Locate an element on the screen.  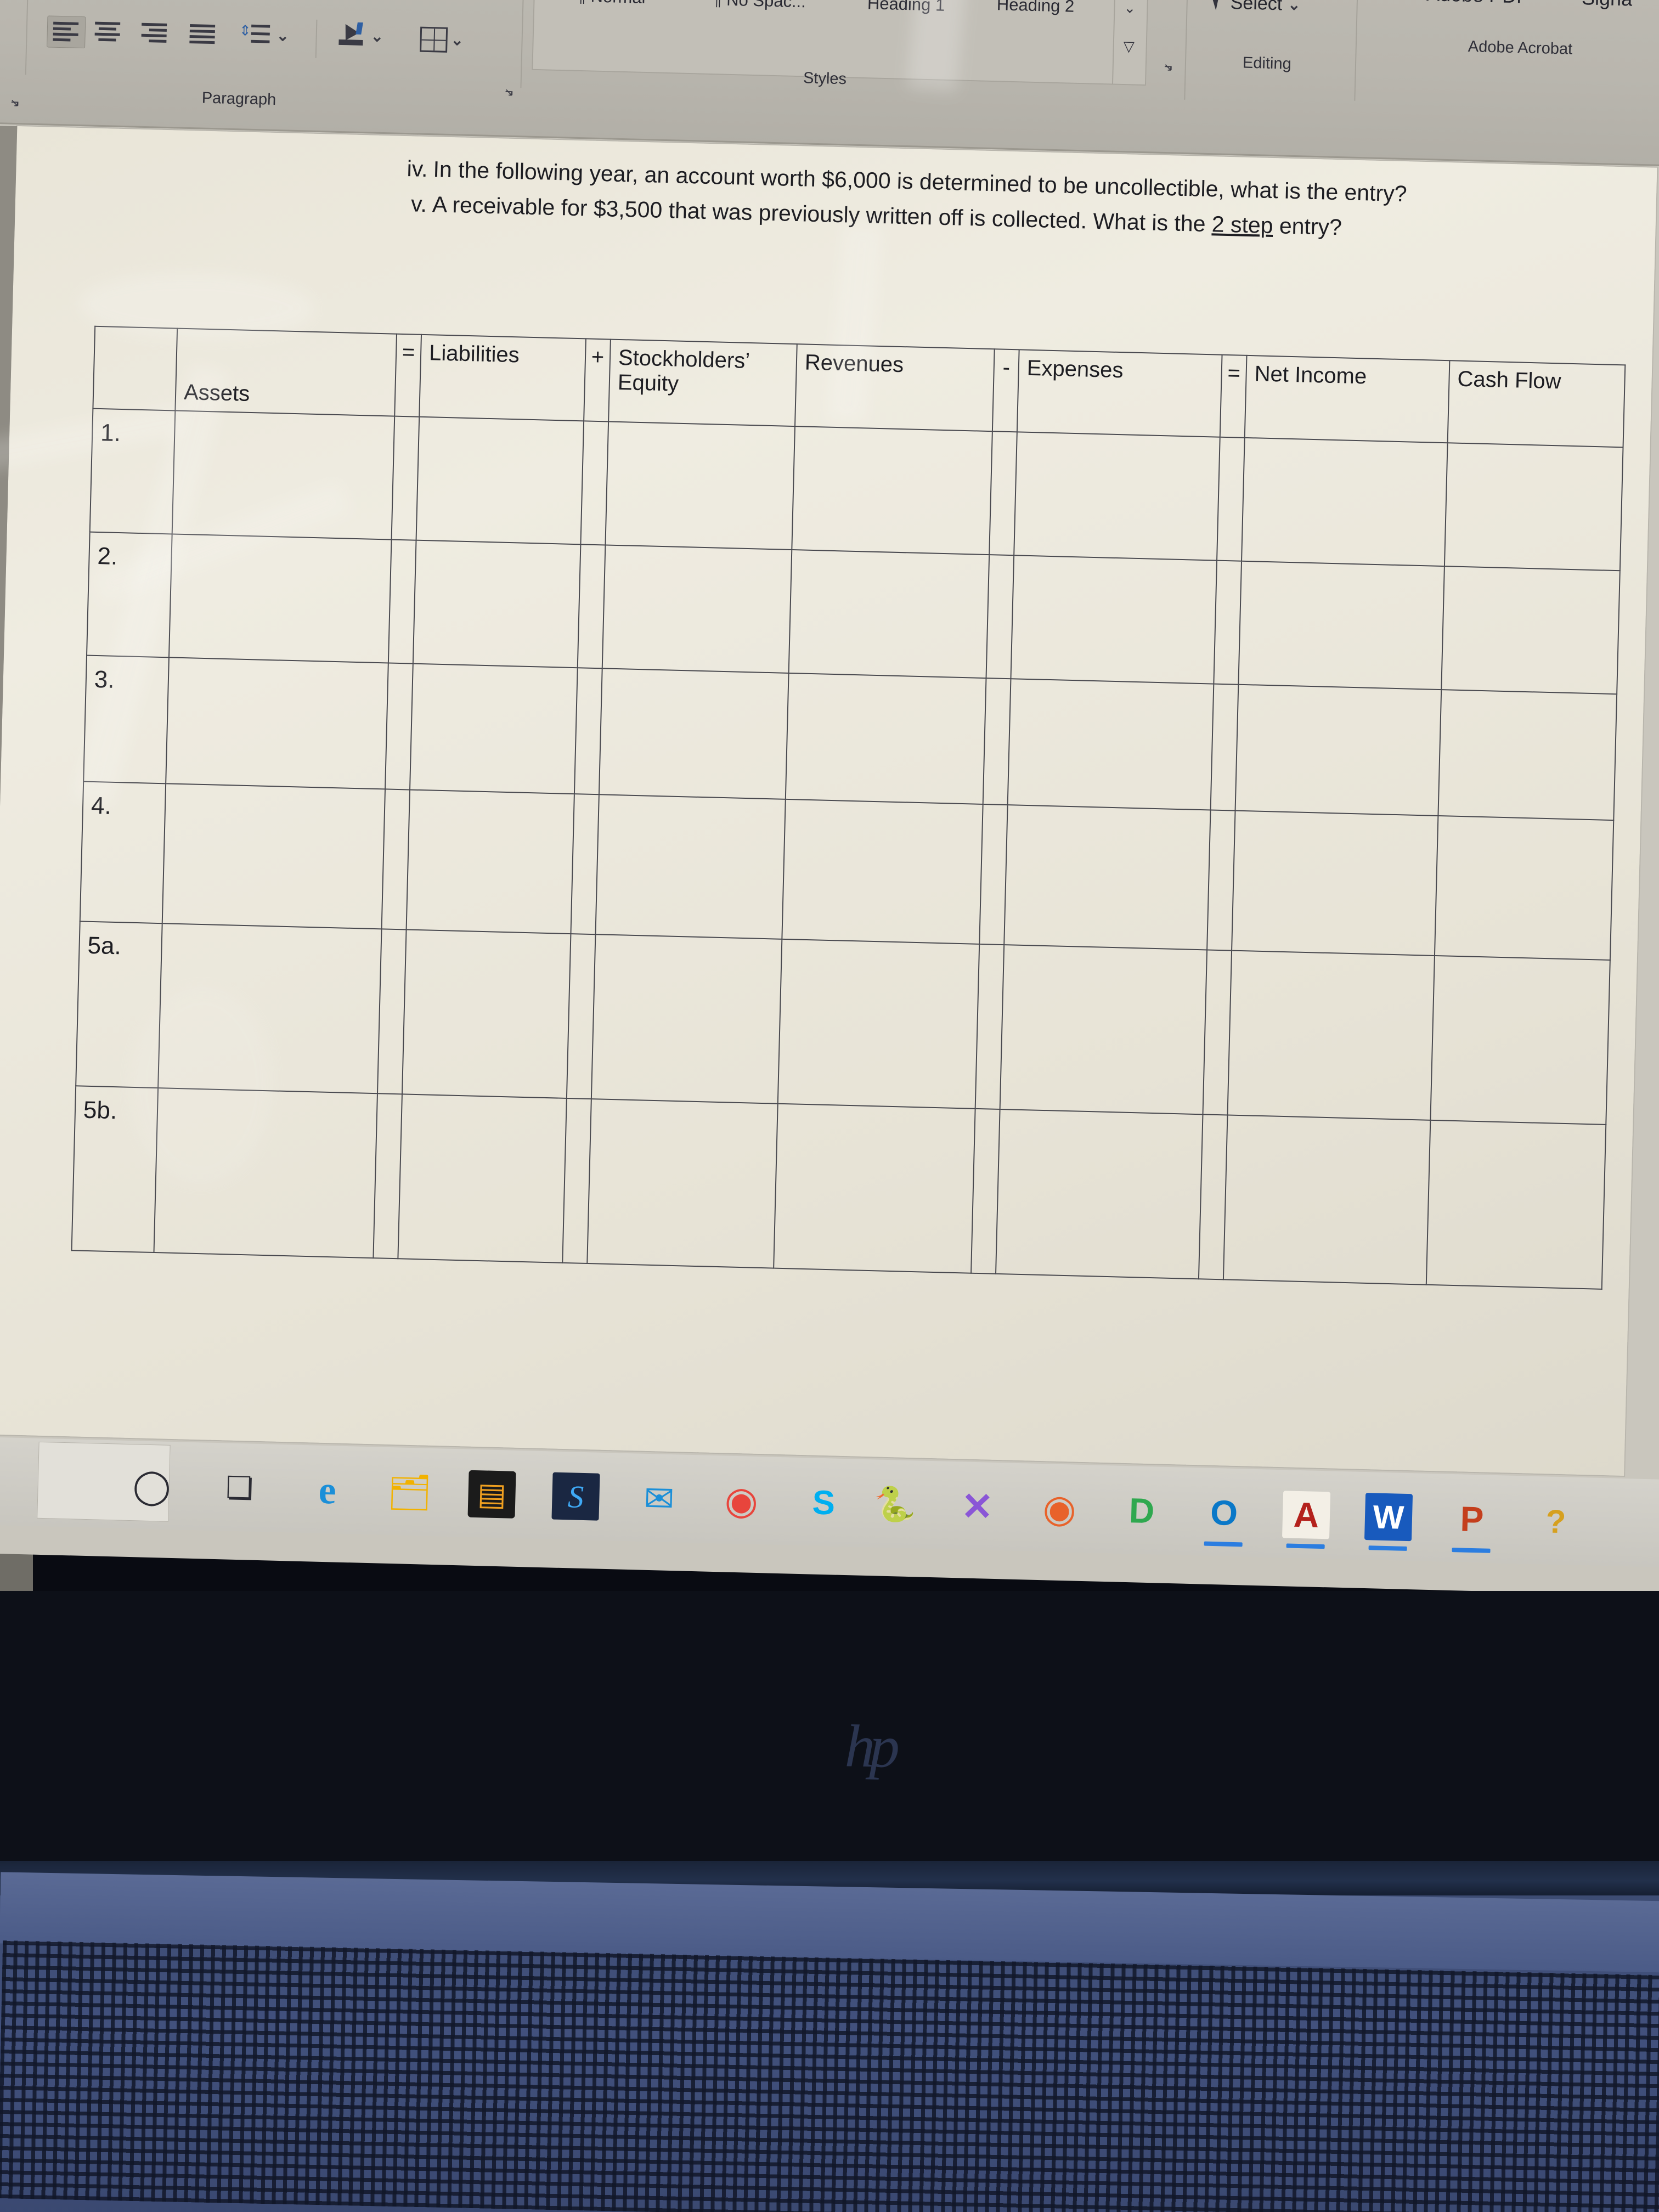
select-button: Select ⌄ is located at coordinates (1256, 8).